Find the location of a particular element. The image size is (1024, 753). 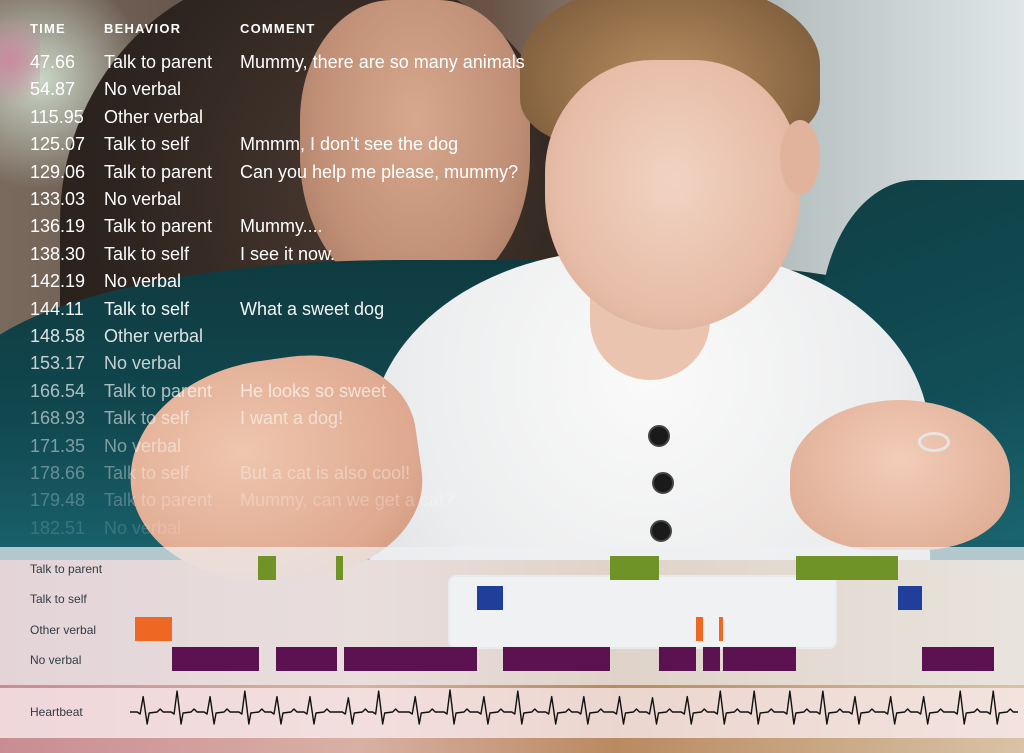

header-behavior: BEHAVIOR is located at coordinates (143, 28).